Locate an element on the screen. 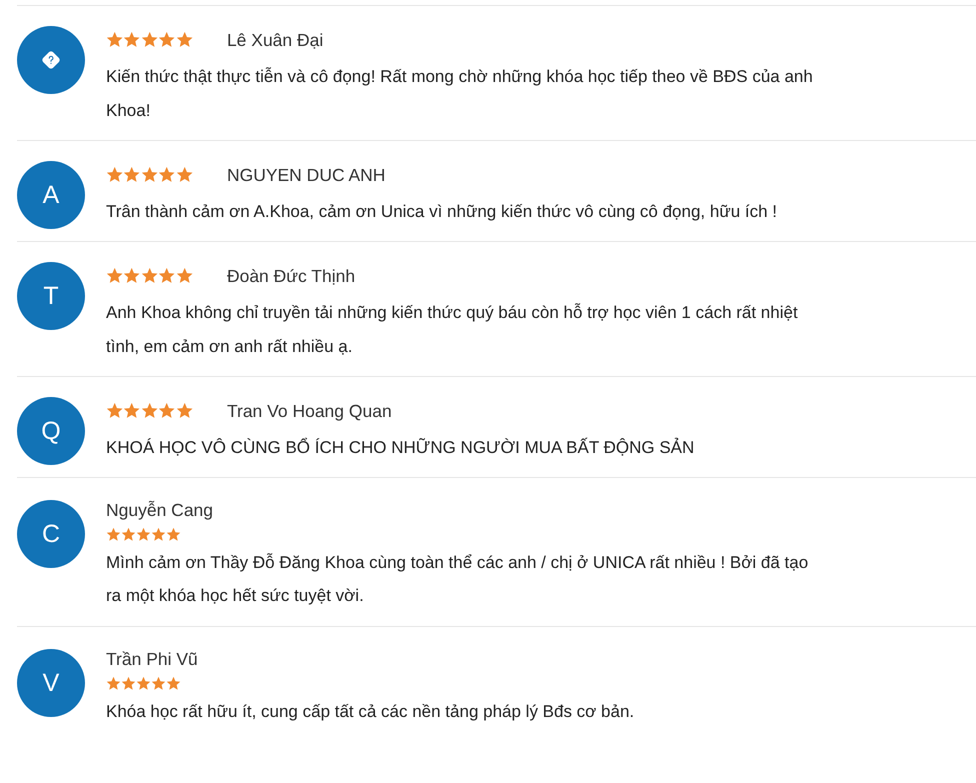 The height and width of the screenshot is (783, 976). avatar-letter: C is located at coordinates (51, 534).